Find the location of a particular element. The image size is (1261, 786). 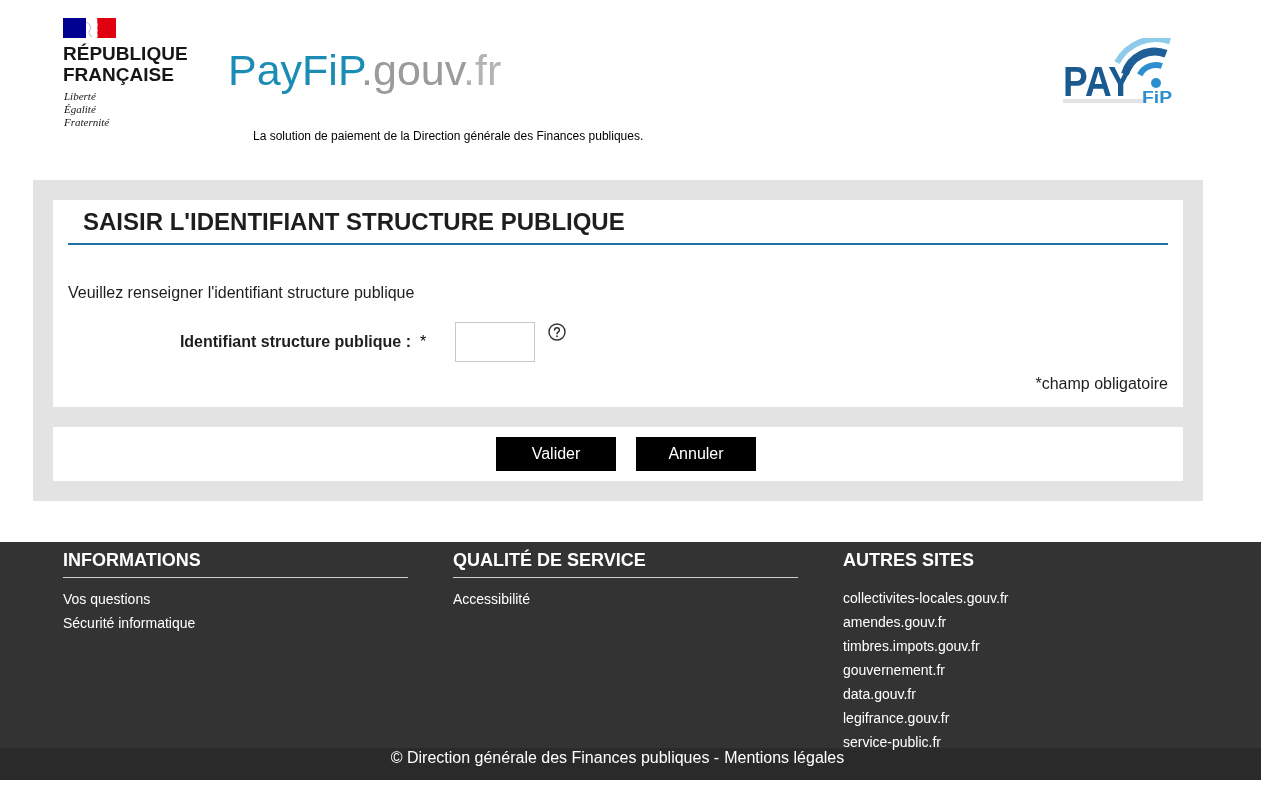

site-wordmark: PayFiP.gouv.fr is located at coordinates (365, 70).